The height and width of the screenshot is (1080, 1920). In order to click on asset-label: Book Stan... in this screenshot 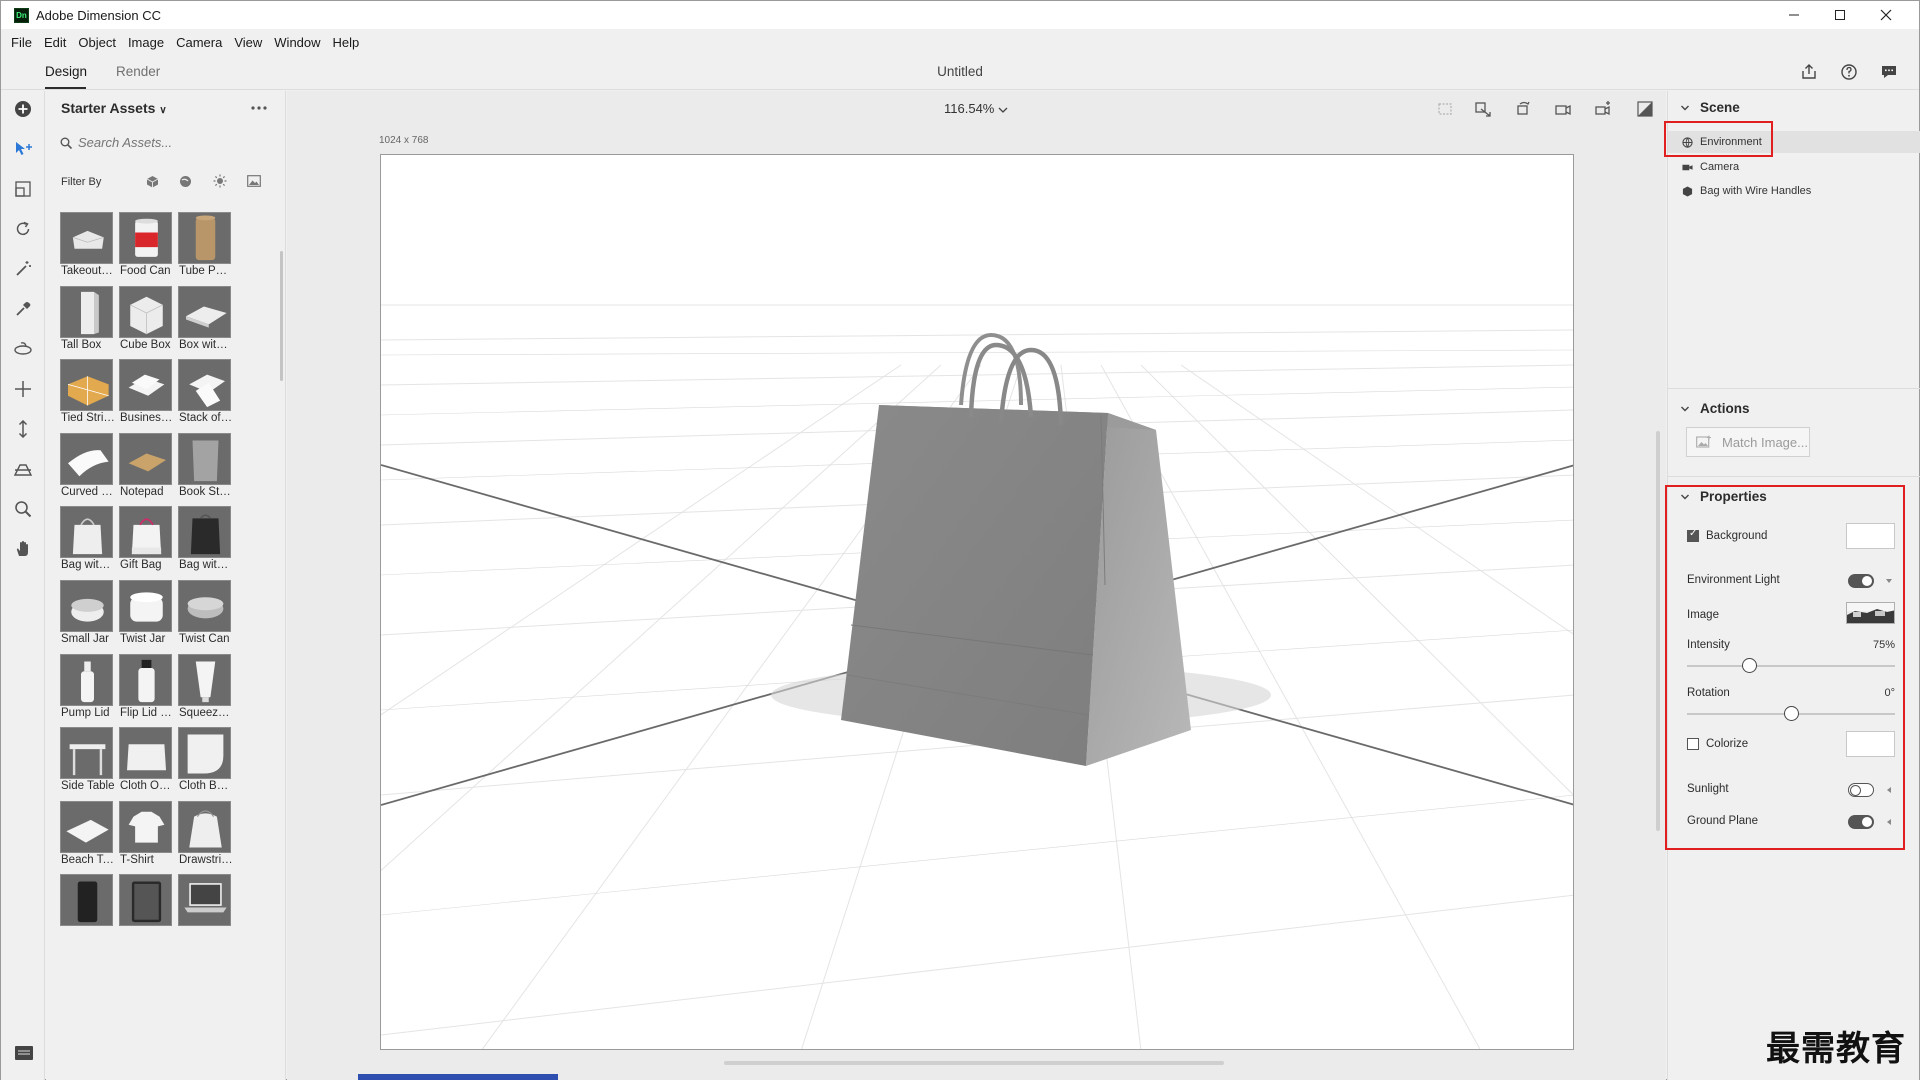, I will do `click(206, 491)`.